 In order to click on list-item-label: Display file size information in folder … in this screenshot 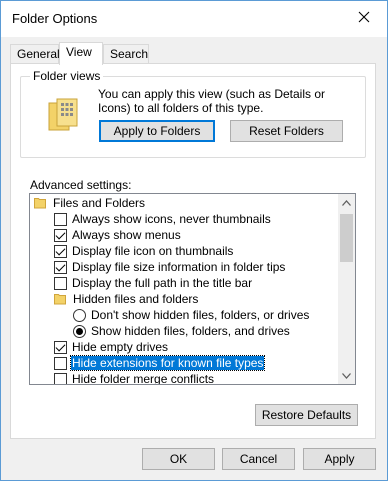, I will do `click(179, 267)`.